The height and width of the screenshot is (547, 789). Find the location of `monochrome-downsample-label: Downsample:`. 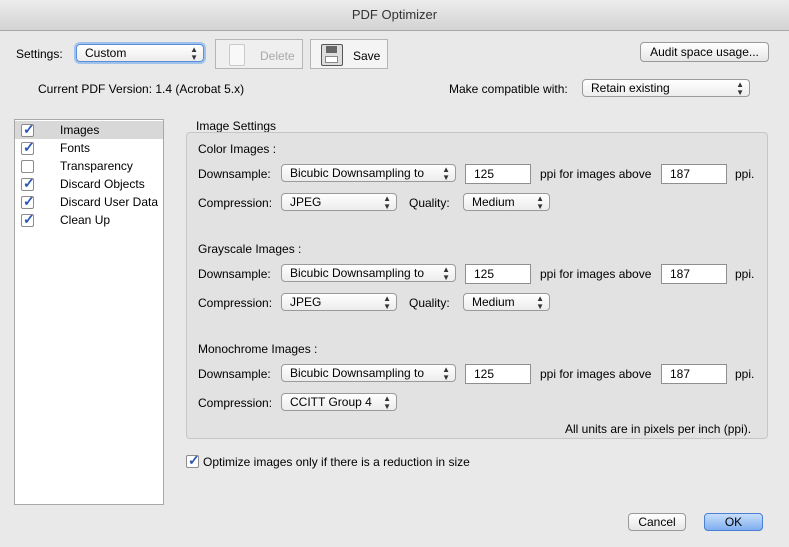

monochrome-downsample-label: Downsample: is located at coordinates (234, 374).